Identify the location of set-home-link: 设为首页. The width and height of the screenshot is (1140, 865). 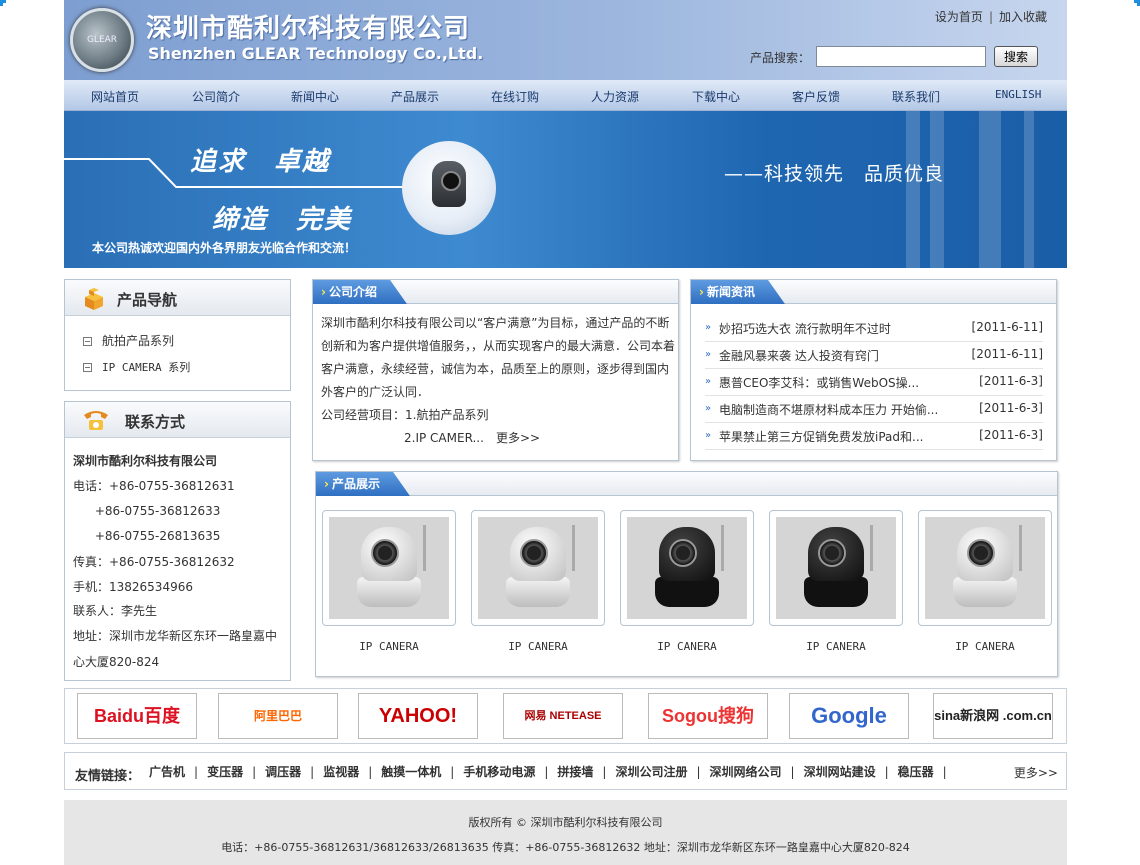
(959, 17).